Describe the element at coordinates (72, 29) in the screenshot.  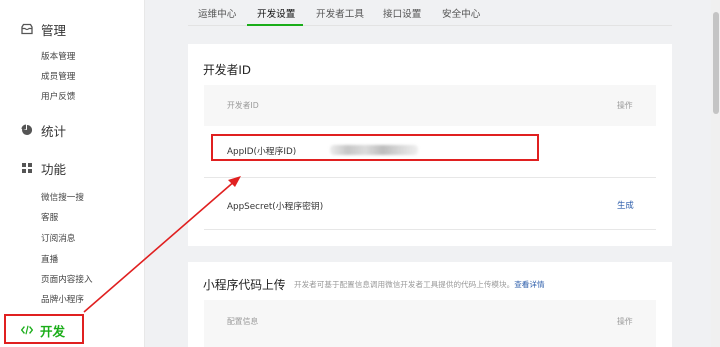
I see `sidebar-section-manage: 管理` at that location.